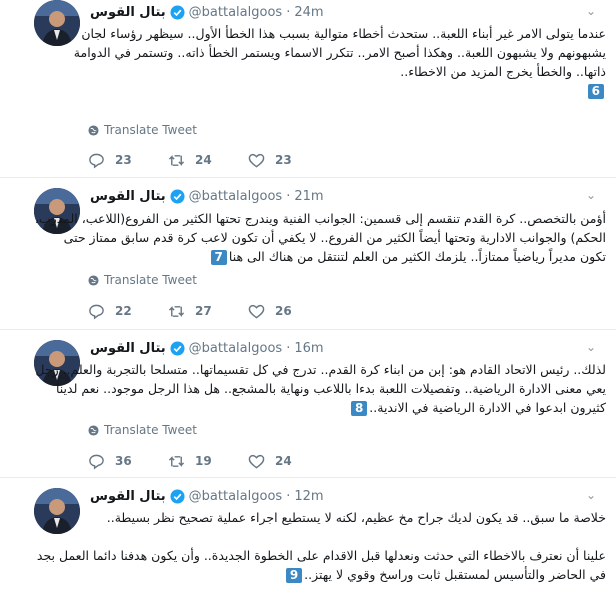 The image size is (616, 600). I want to click on tweet-actions: 36 19 24, so click(208, 461).